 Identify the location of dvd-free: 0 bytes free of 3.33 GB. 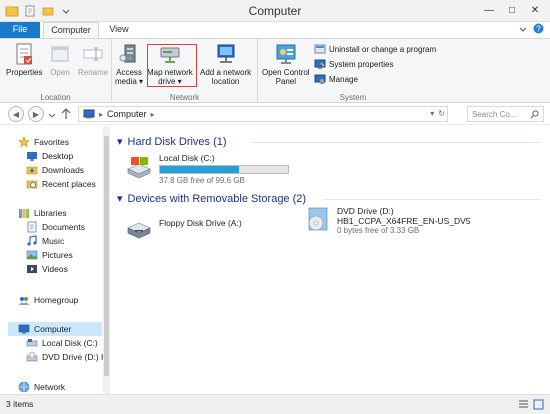
(378, 230).